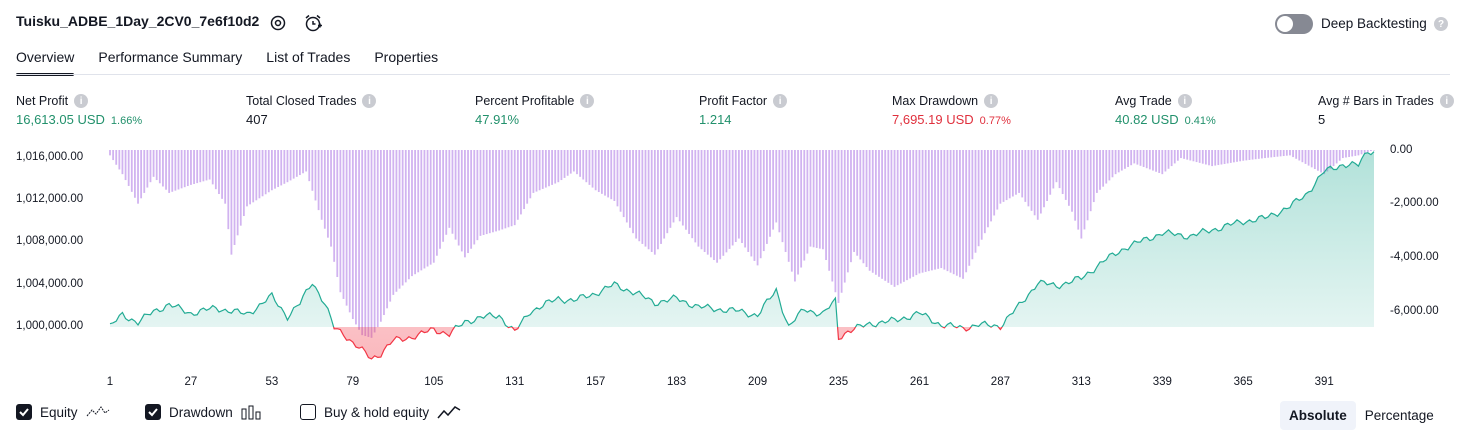  I want to click on buy-hold-checkbox, so click(308, 412).